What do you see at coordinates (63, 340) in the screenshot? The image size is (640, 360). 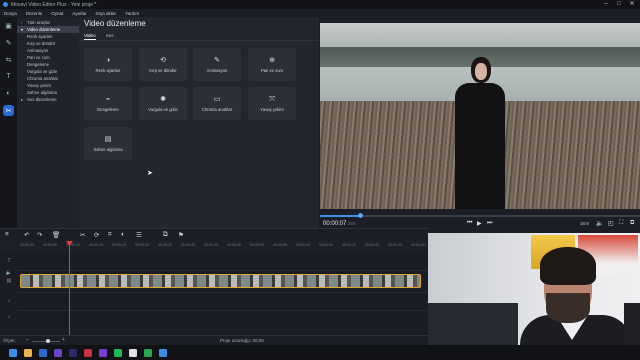 I see `zoom-in-icon: +` at bounding box center [63, 340].